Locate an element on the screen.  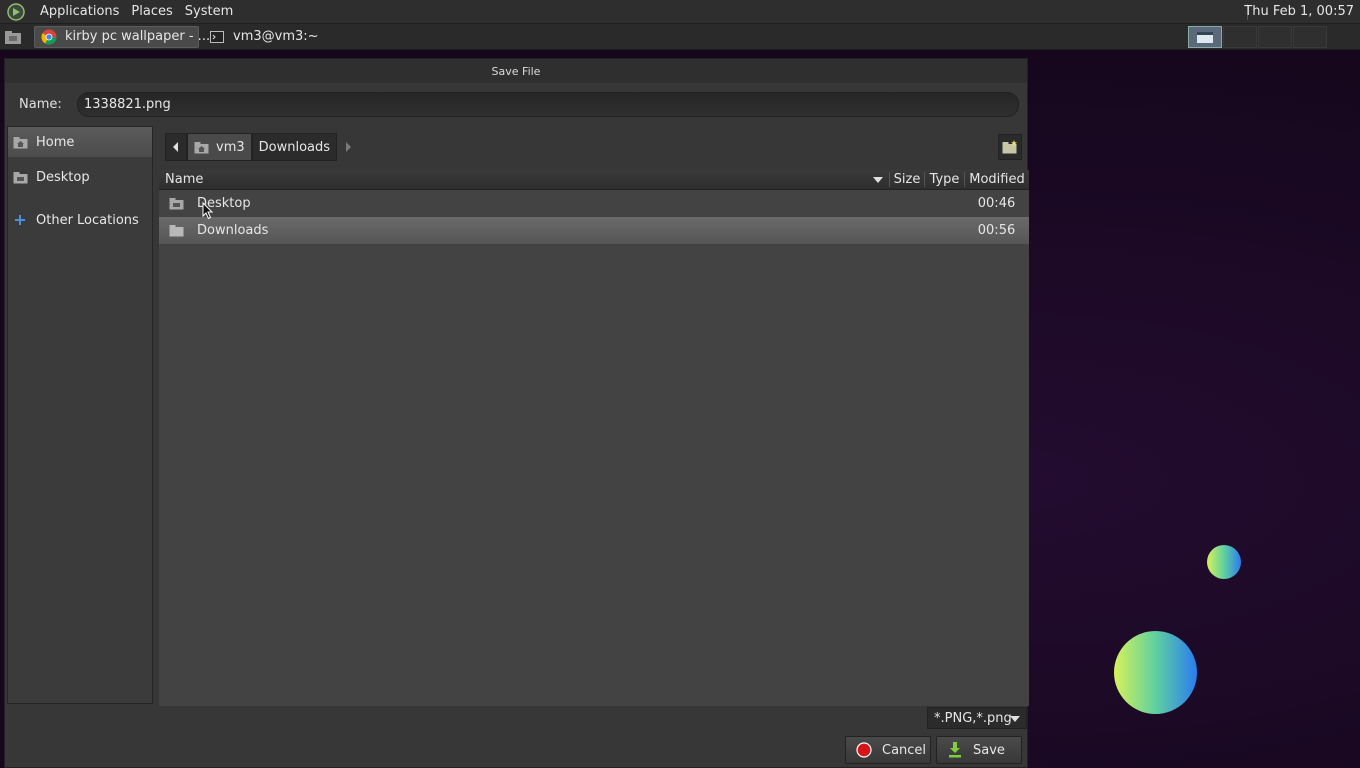
sidebar-separator is located at coordinates (80, 201).